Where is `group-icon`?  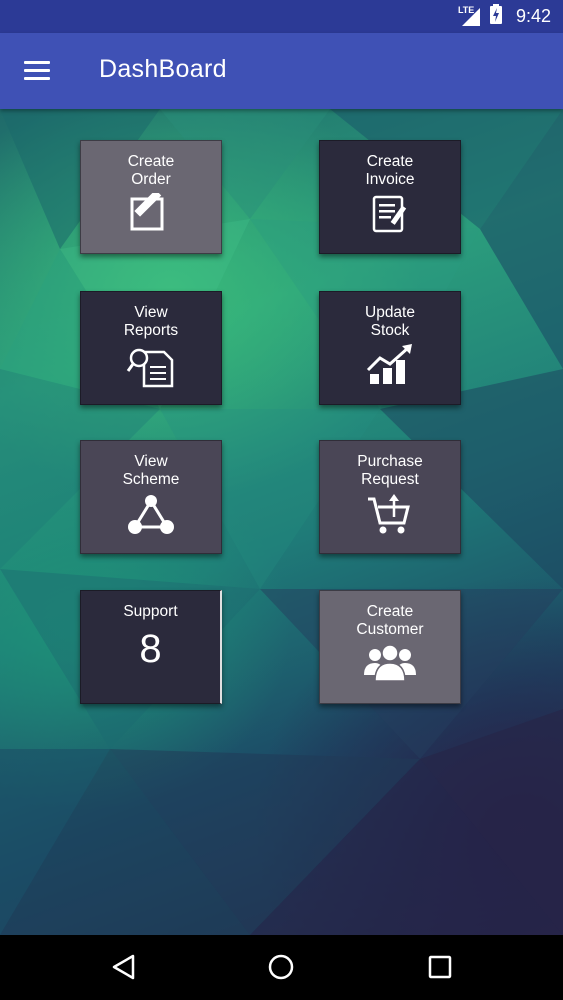
group-icon is located at coordinates (390, 663).